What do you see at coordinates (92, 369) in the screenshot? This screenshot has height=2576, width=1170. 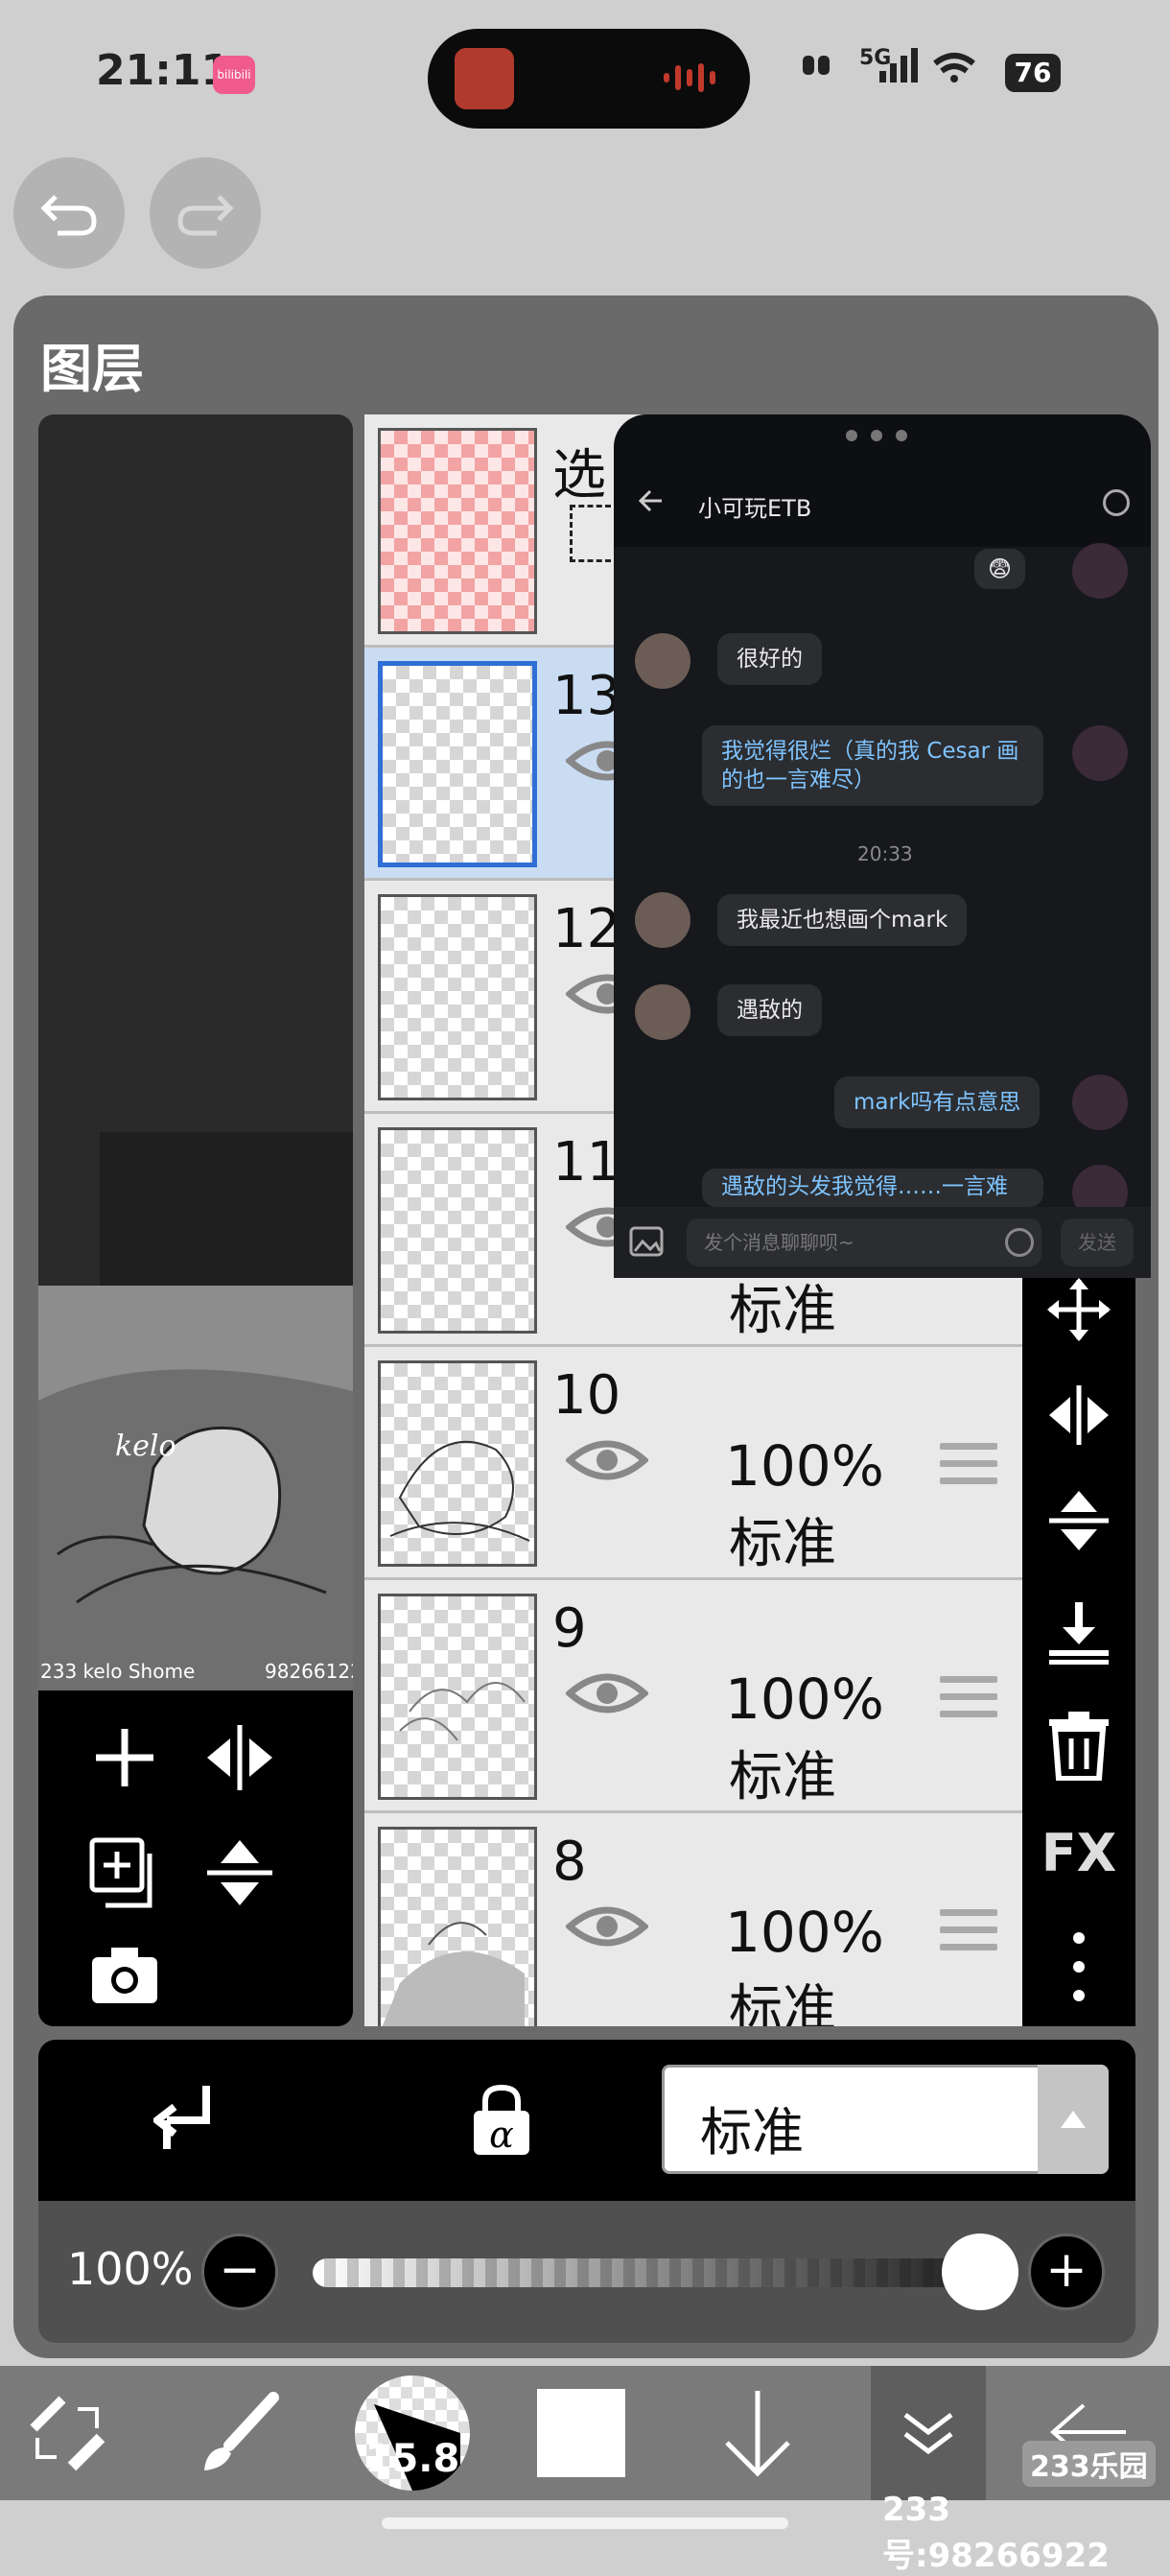 I see `panel-title: 图层` at bounding box center [92, 369].